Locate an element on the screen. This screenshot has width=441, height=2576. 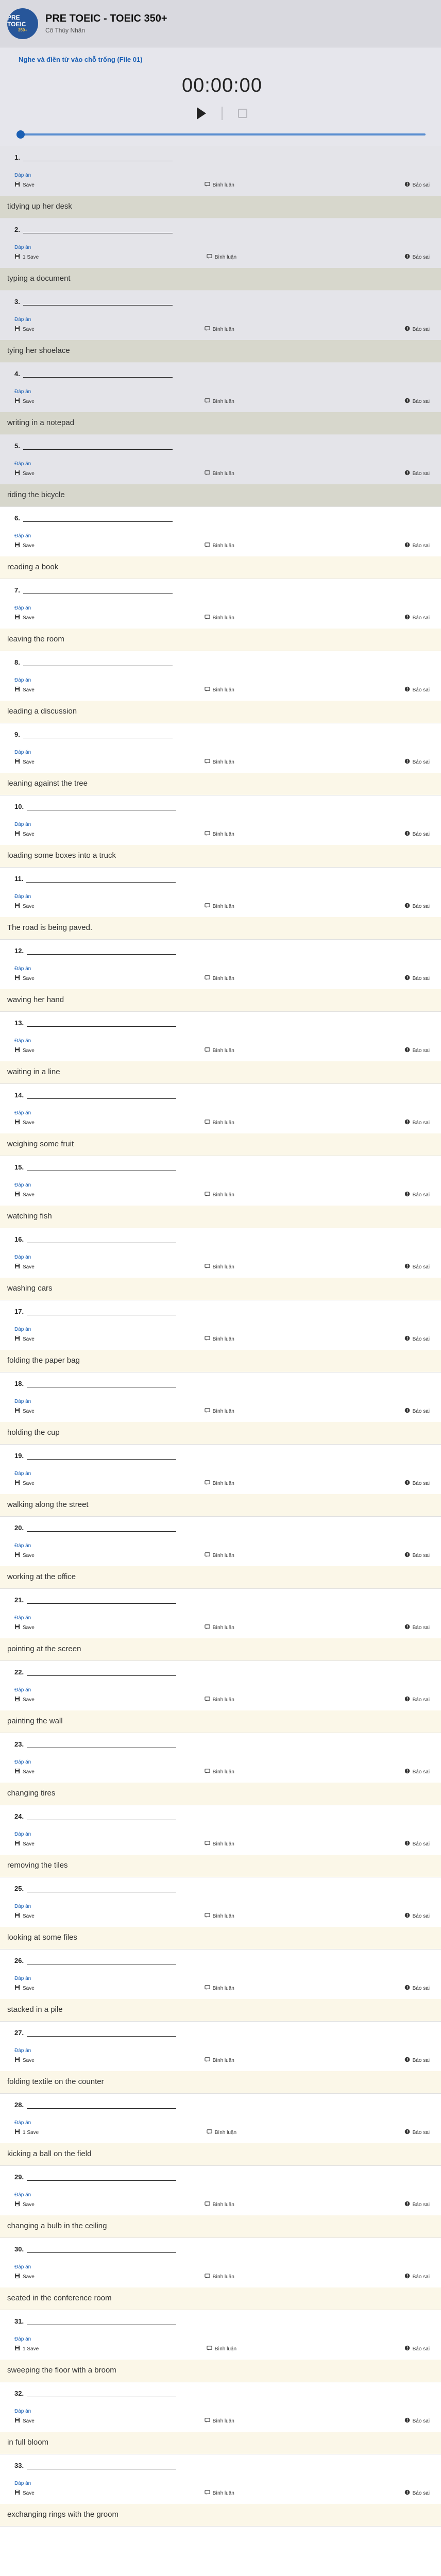
progress-knob is located at coordinates (21, 135).